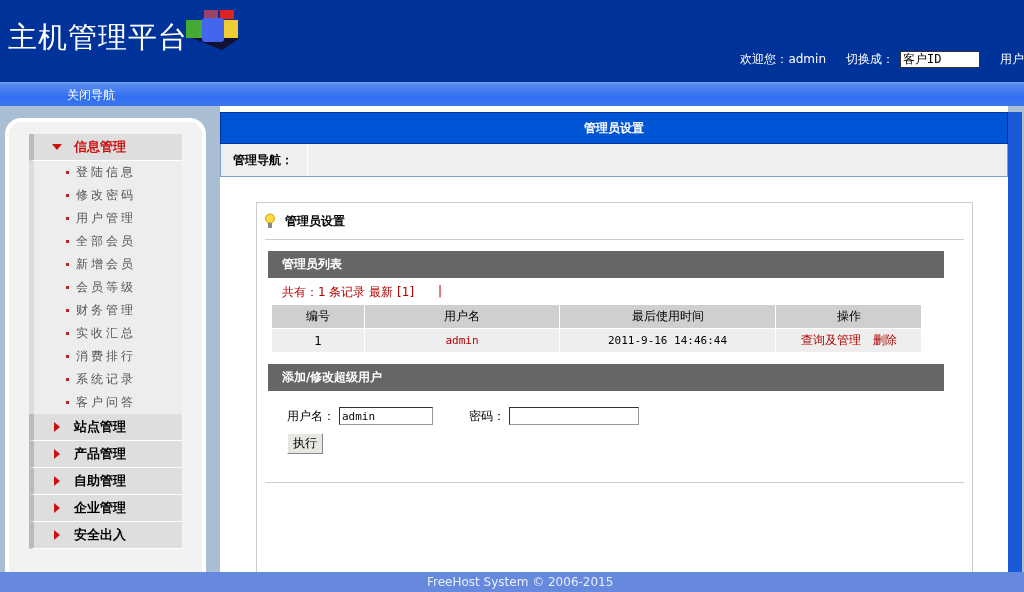 The width and height of the screenshot is (1024, 592). I want to click on sidebar-section: 产品管理, so click(105, 454).